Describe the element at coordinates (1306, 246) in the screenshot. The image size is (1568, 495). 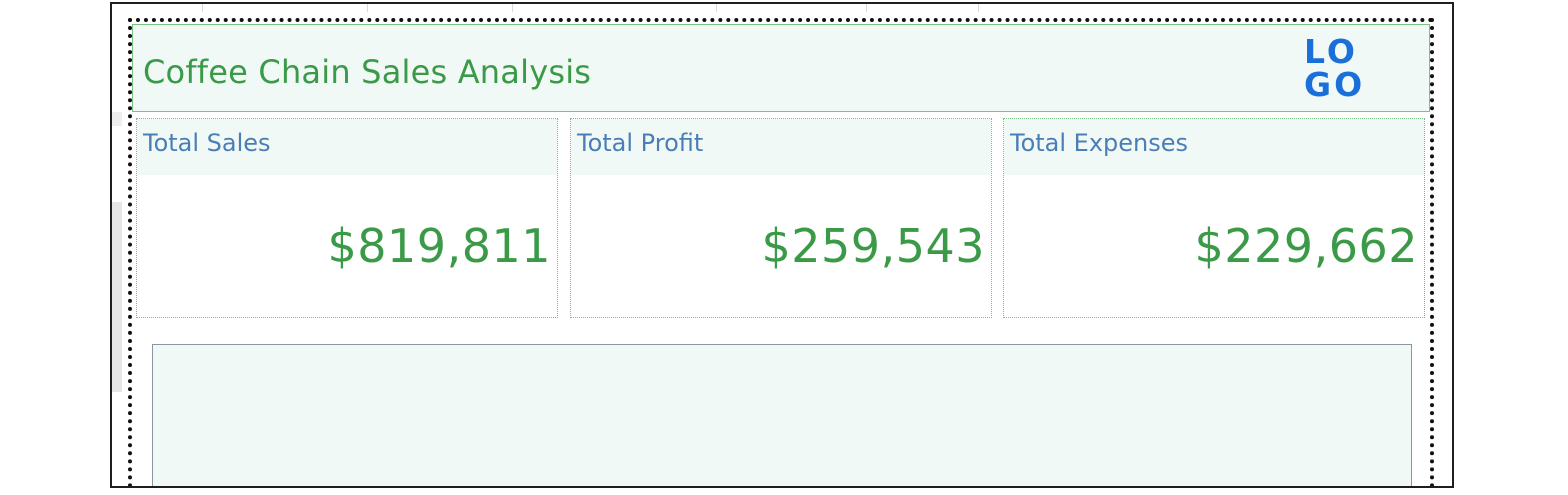
I see `kpi-value: $229,662` at that location.